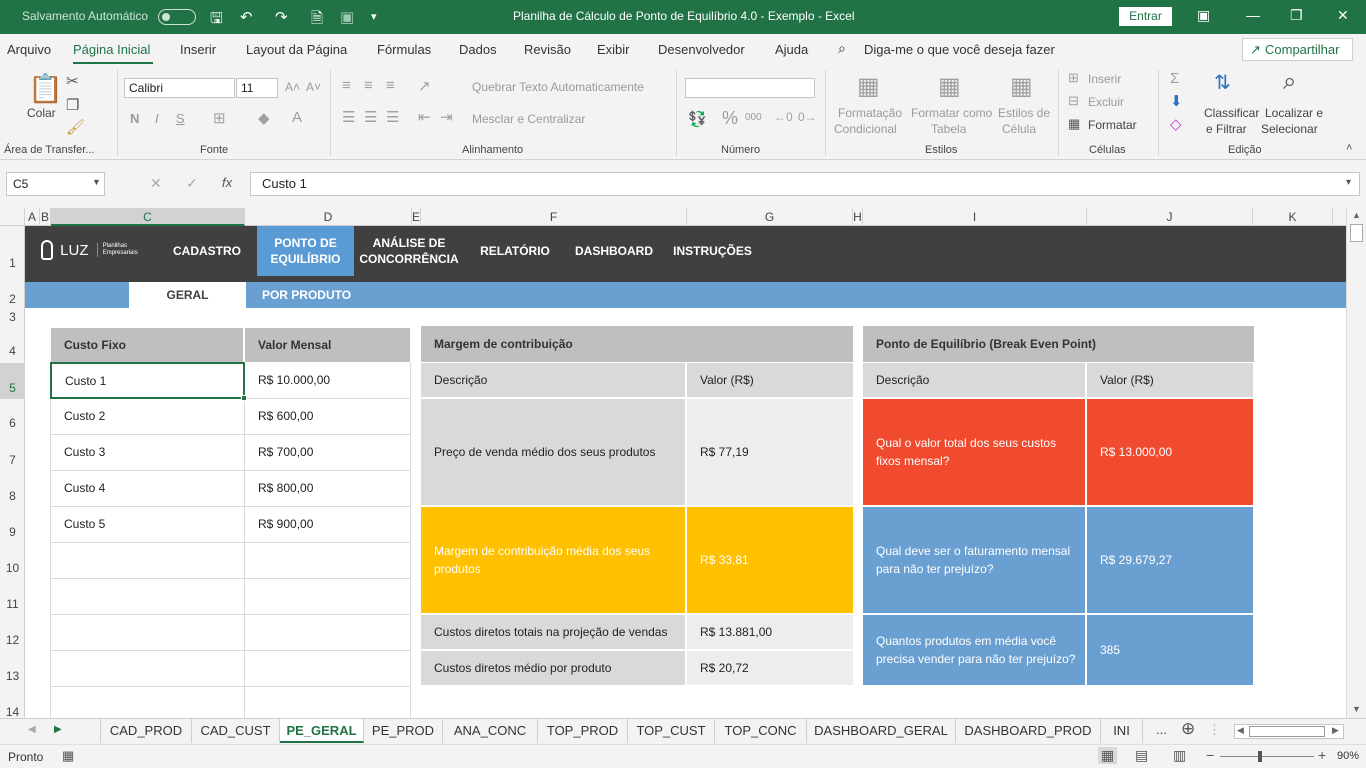  What do you see at coordinates (146, 731) in the screenshot?
I see `tab-cad-prod: CAD_PROD` at bounding box center [146, 731].